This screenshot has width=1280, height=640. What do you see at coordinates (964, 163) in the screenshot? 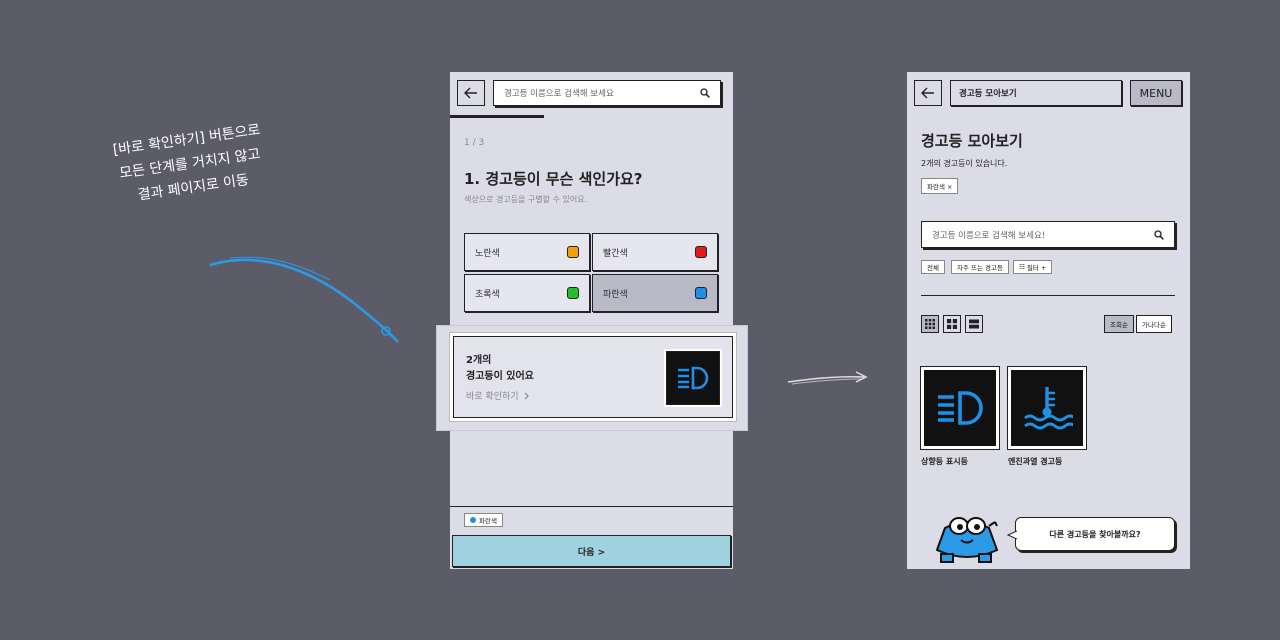
I see `result-count: 2개의 경고등이 있습니다.` at bounding box center [964, 163].